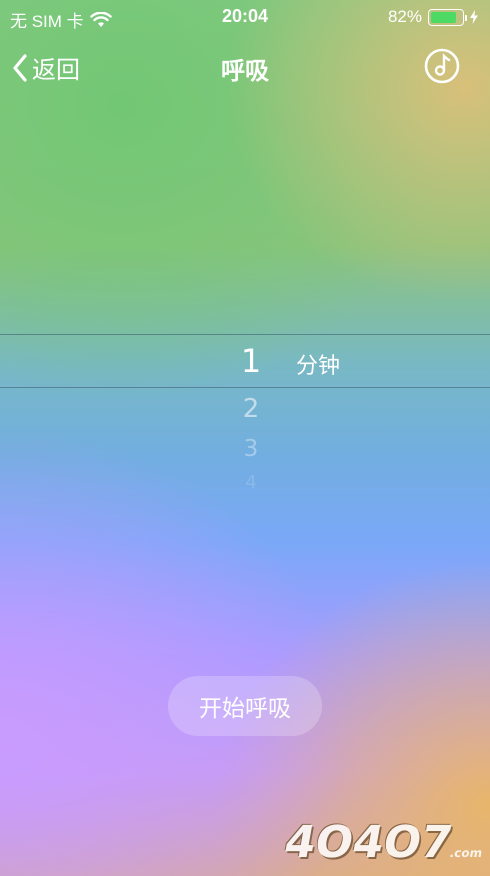 The image size is (490, 876). Describe the element at coordinates (245, 706) in the screenshot. I see `start-breathing-button: 开始呼吸` at that location.